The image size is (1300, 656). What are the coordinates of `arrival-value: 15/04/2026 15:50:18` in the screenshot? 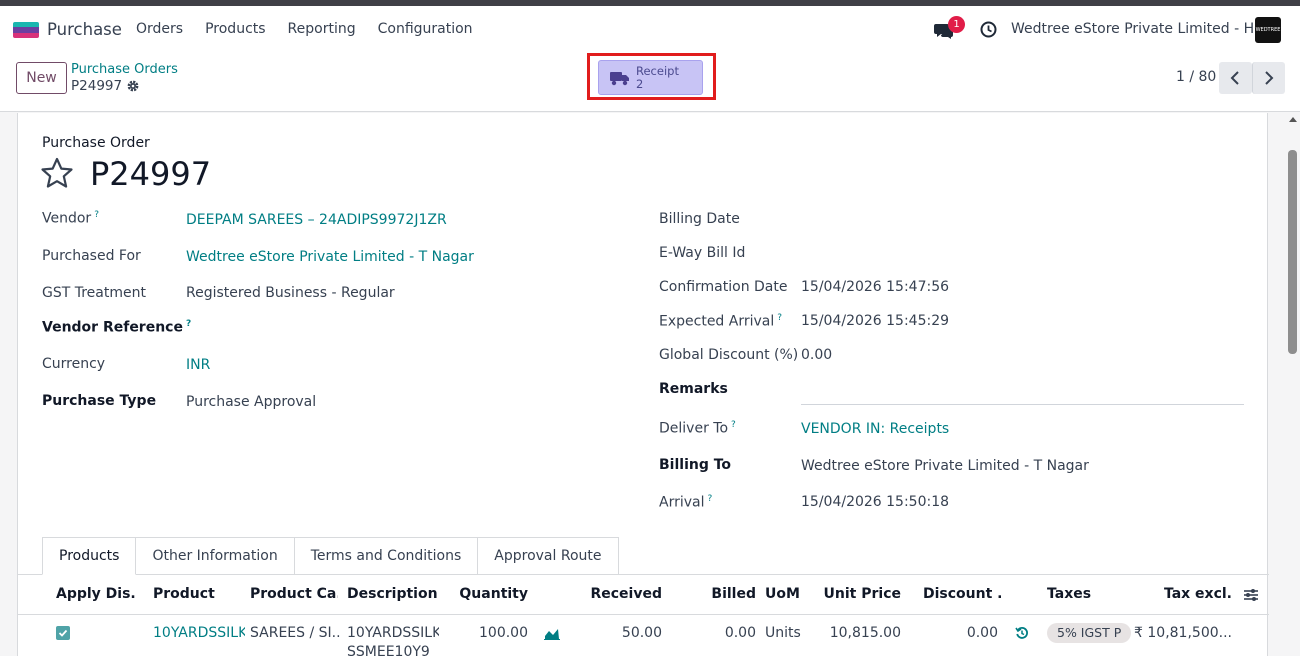 It's located at (875, 502).